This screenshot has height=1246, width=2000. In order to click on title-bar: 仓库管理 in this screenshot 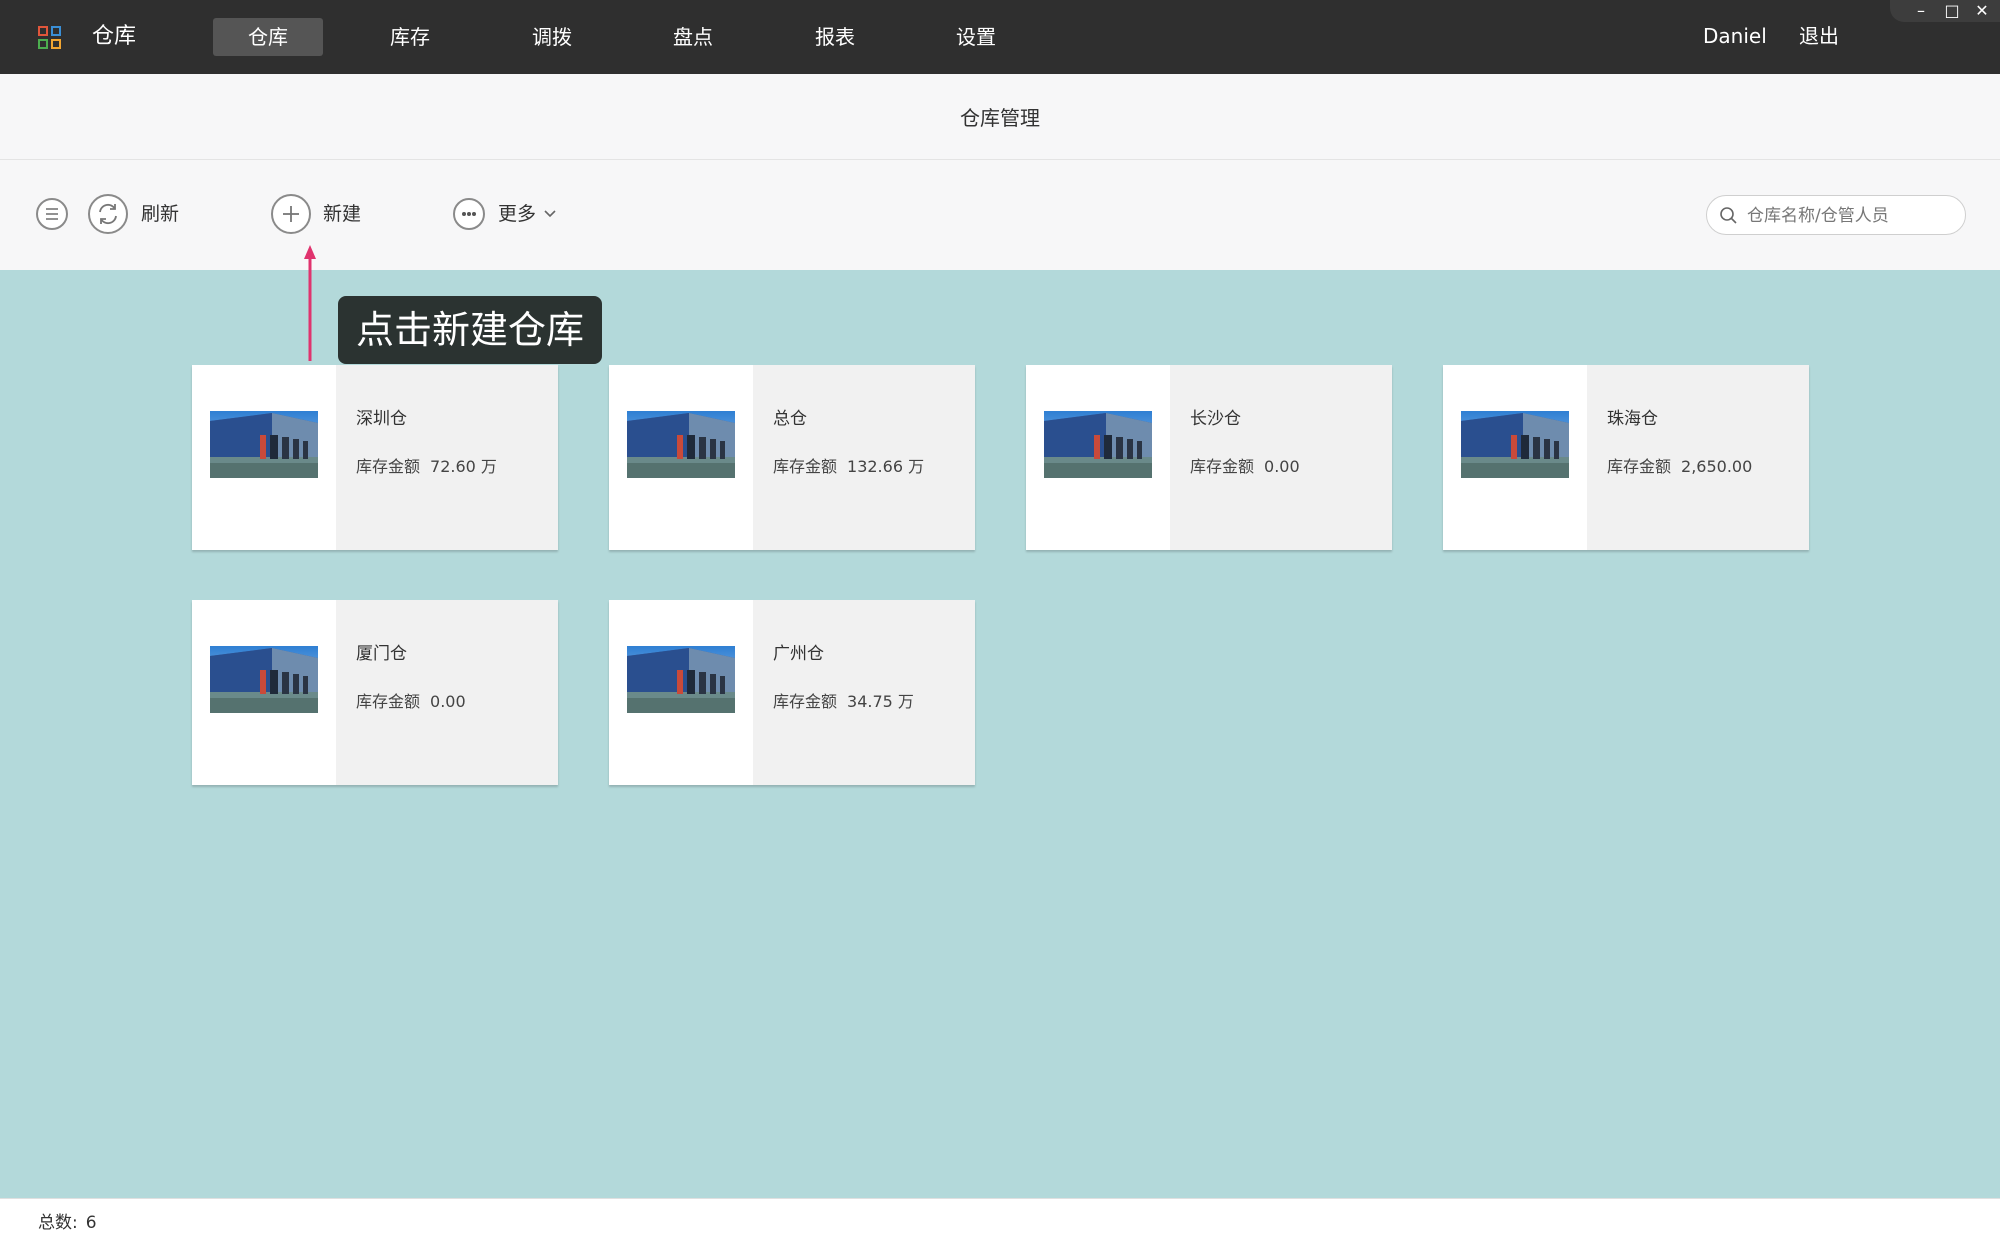, I will do `click(1000, 117)`.